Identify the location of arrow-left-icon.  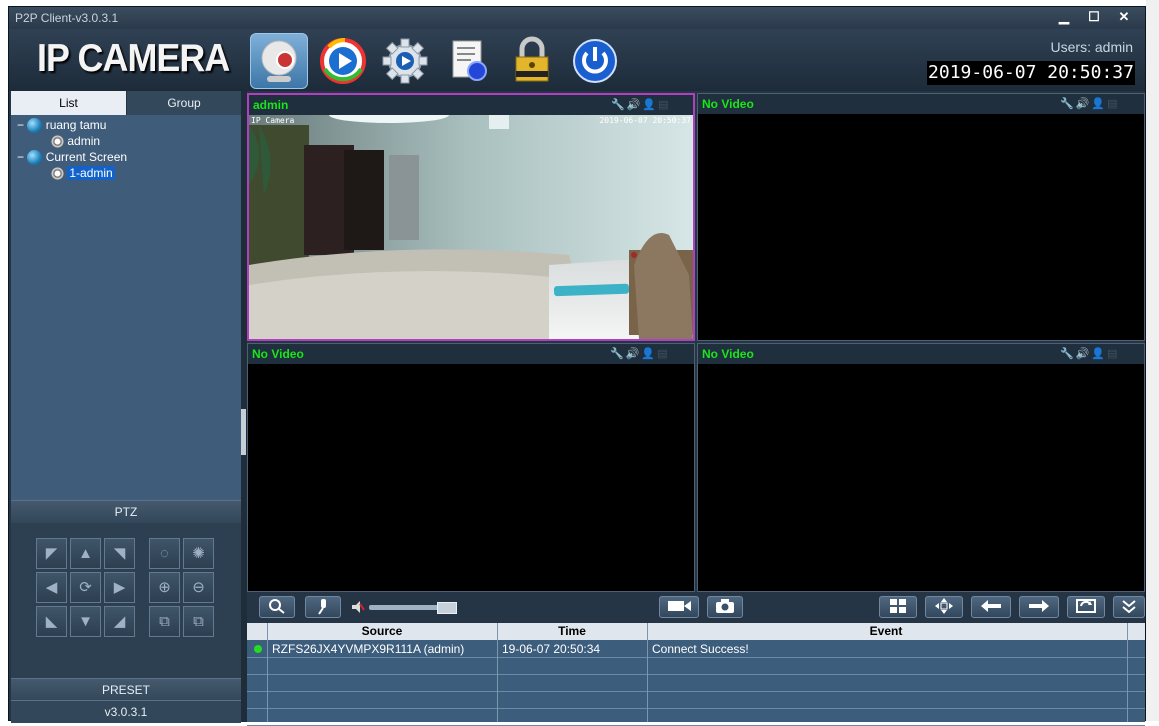
(991, 606).